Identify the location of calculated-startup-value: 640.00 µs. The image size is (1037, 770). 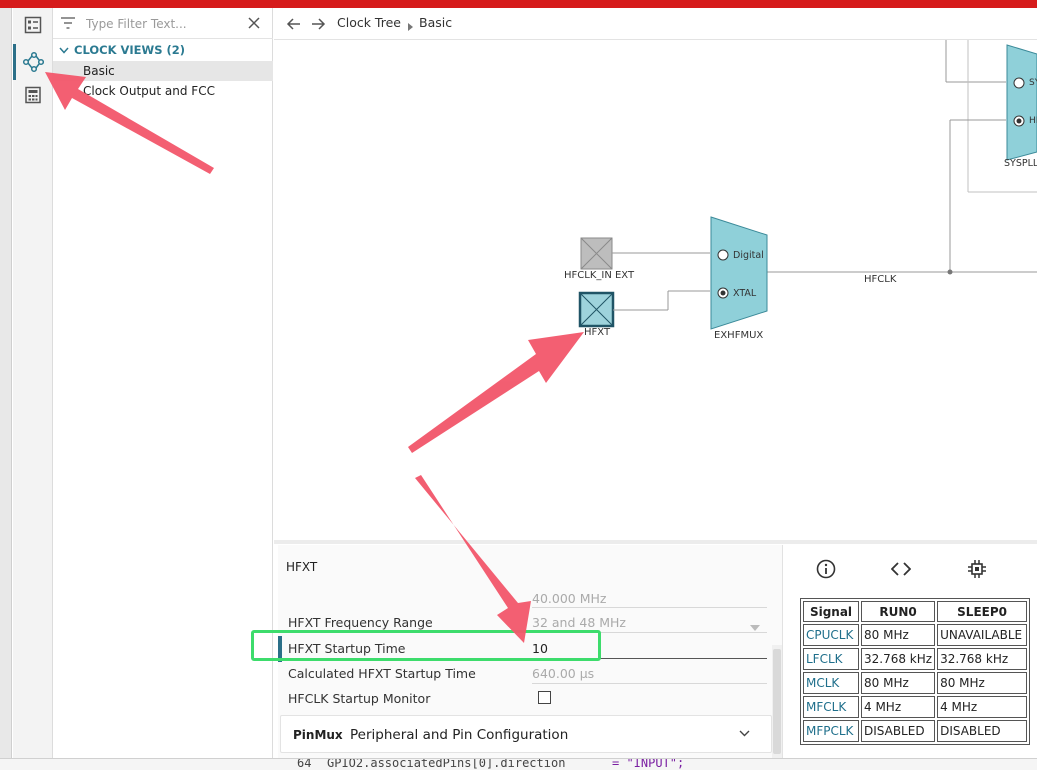
(563, 673).